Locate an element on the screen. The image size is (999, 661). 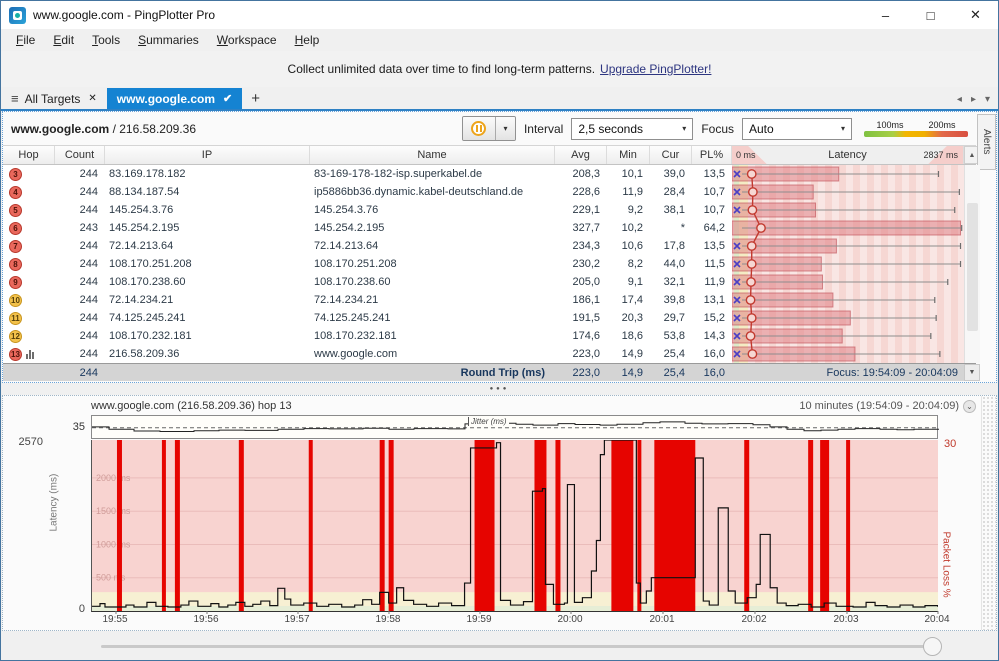
hop-number-badge: 9 is located at coordinates (15, 282).